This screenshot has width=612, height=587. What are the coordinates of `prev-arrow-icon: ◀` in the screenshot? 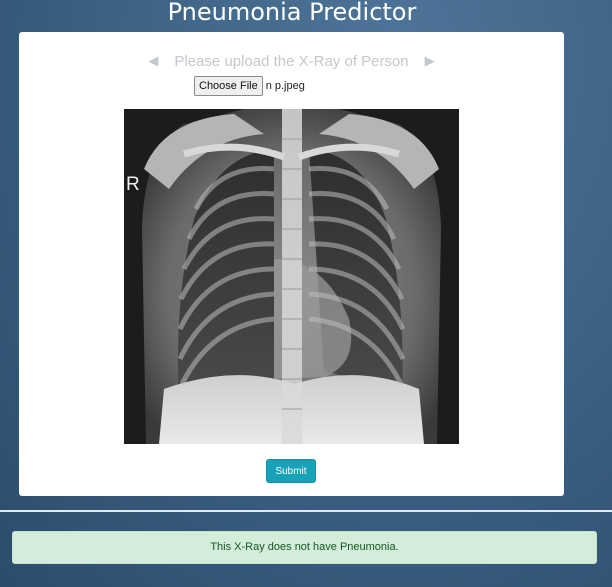 It's located at (153, 61).